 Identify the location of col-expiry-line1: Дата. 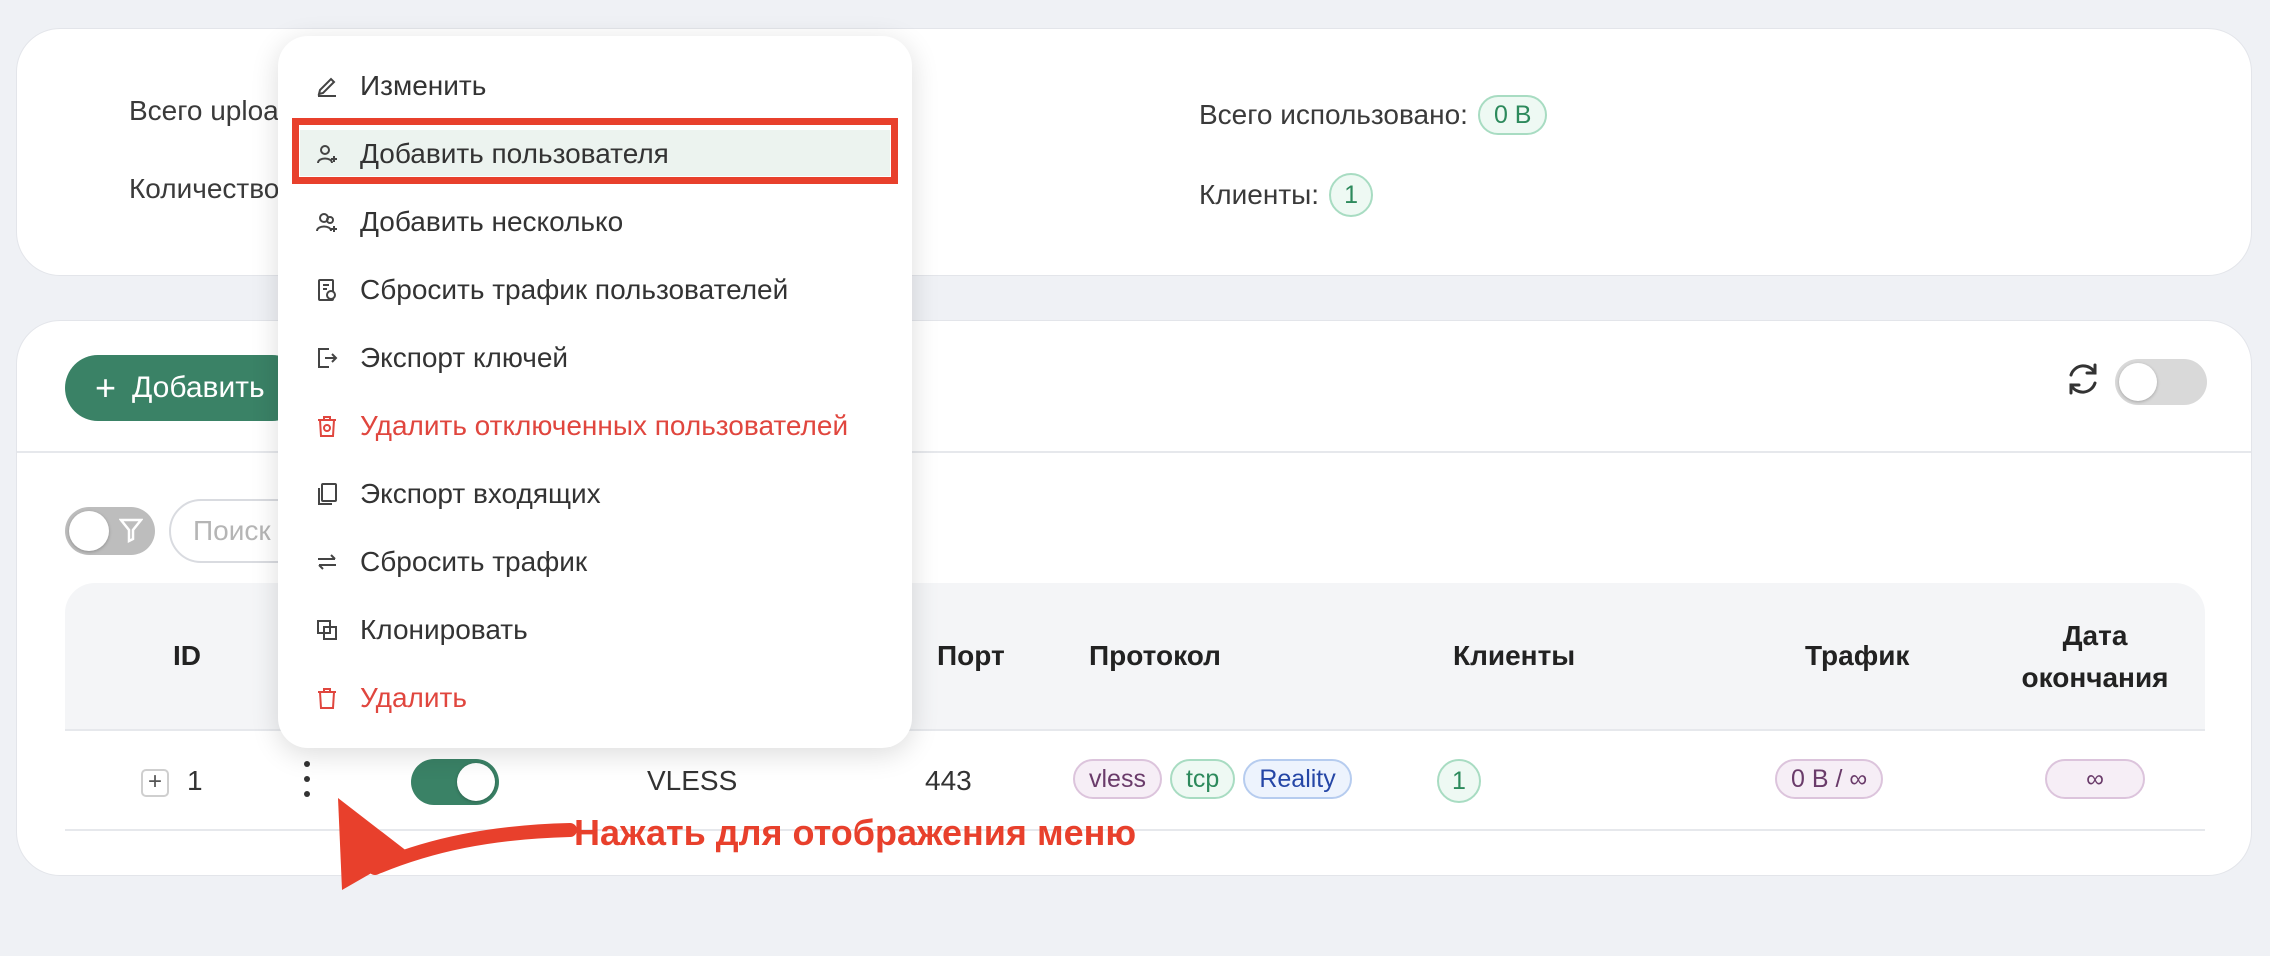
(2095, 635).